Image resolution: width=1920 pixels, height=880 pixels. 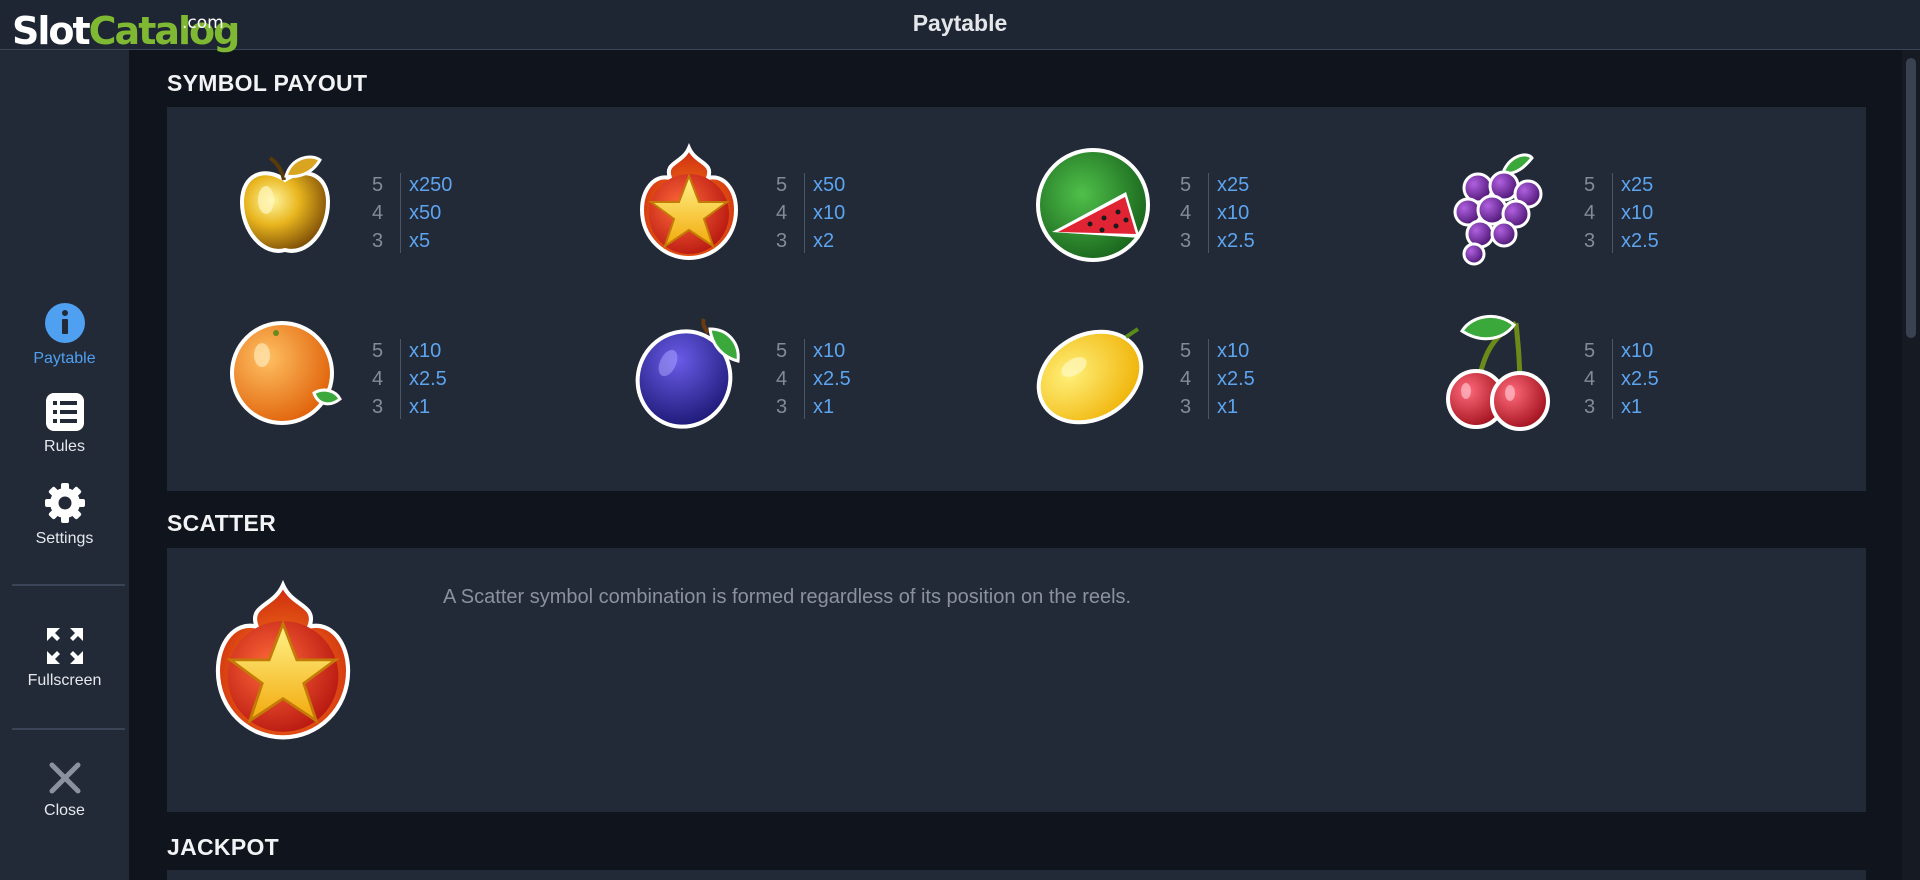 I want to click on sidebar-item-label: Rules, so click(x=64, y=446).